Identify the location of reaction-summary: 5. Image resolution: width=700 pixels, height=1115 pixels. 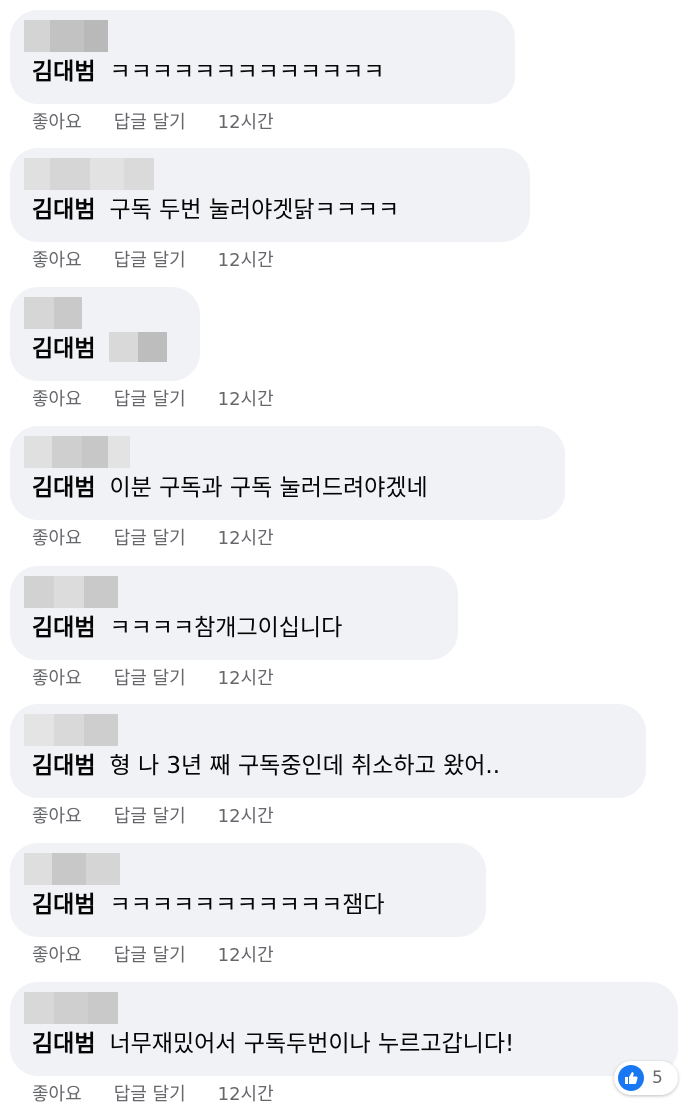
(646, 1078).